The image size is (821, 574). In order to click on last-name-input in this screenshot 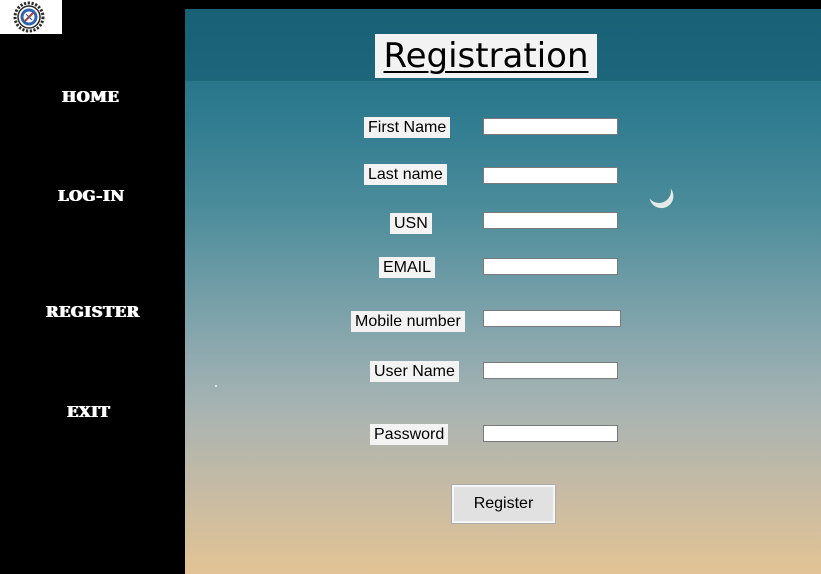, I will do `click(550, 175)`.